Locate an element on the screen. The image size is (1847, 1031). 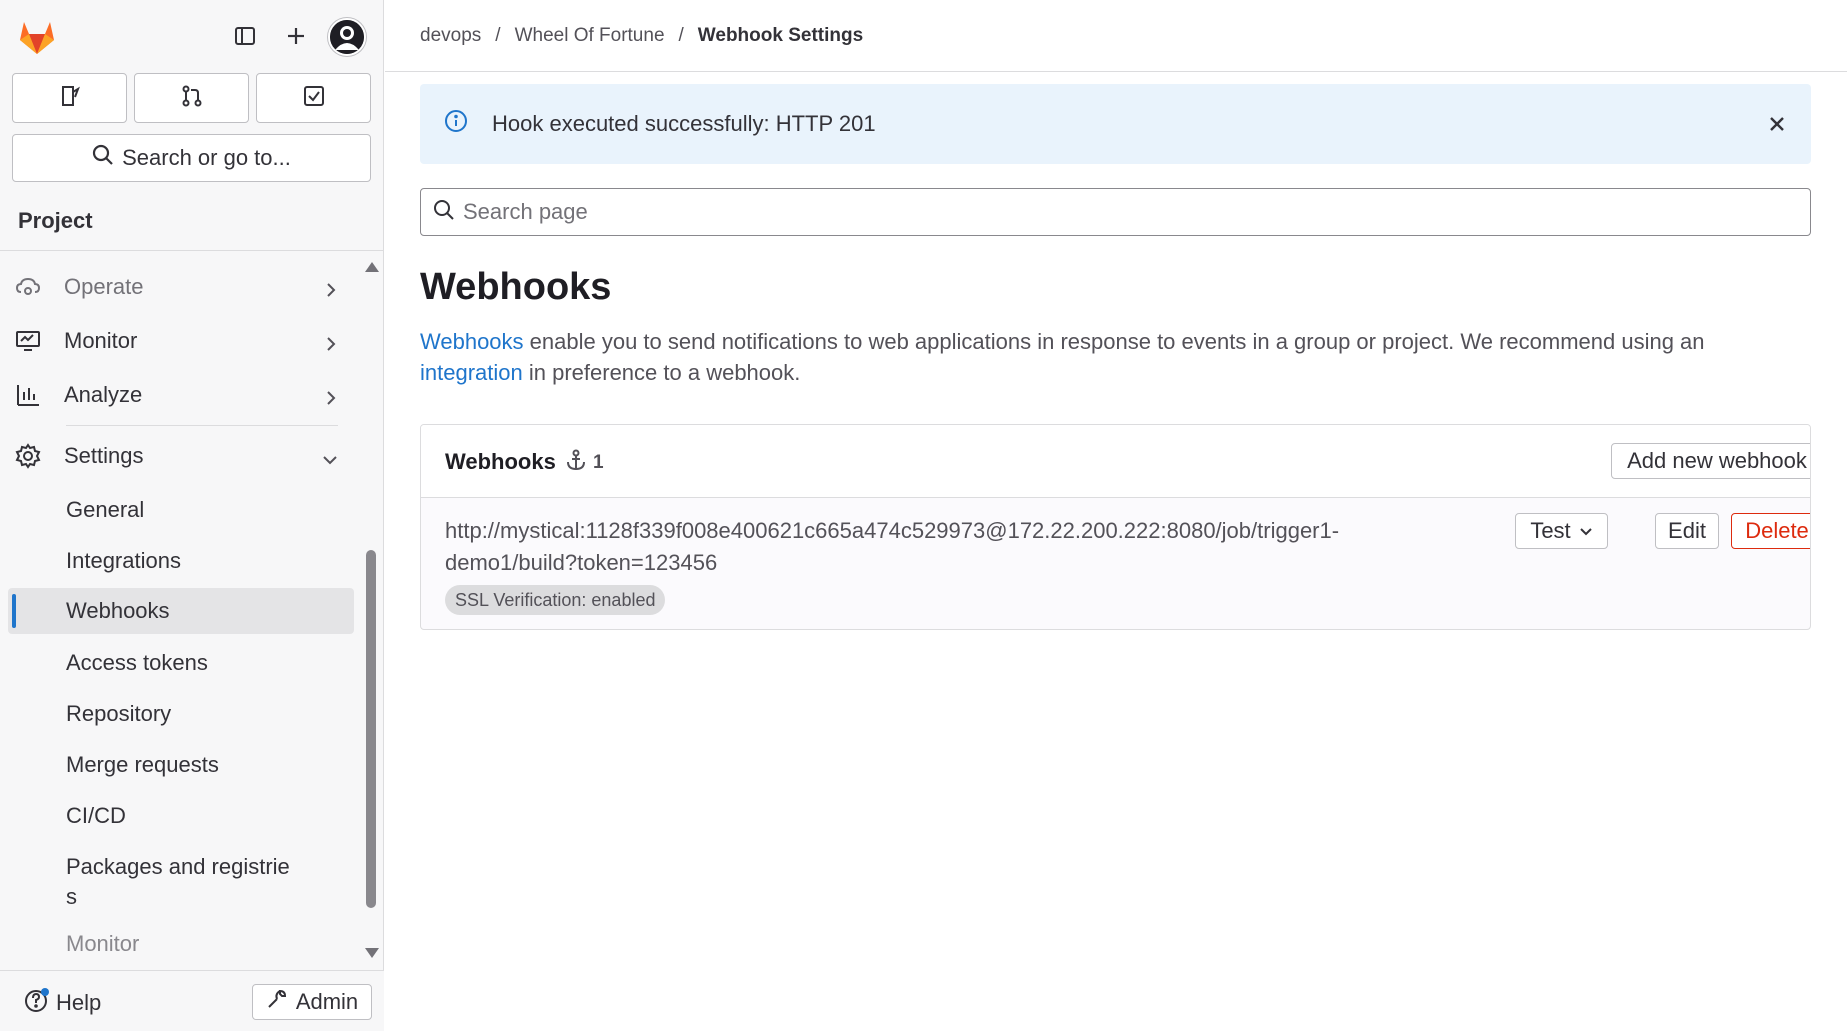
sidebar-subitem-packages-registries: Packages and registrie s is located at coordinates (181, 877).